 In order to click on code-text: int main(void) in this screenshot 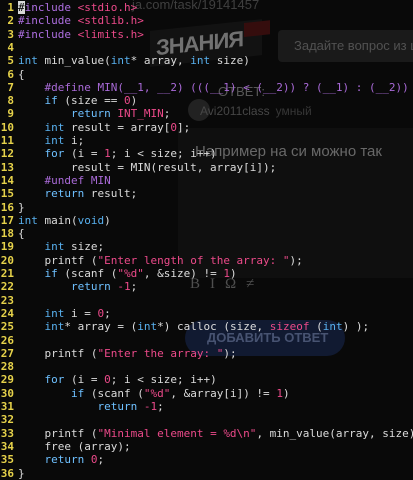, I will do `click(64, 220)`.